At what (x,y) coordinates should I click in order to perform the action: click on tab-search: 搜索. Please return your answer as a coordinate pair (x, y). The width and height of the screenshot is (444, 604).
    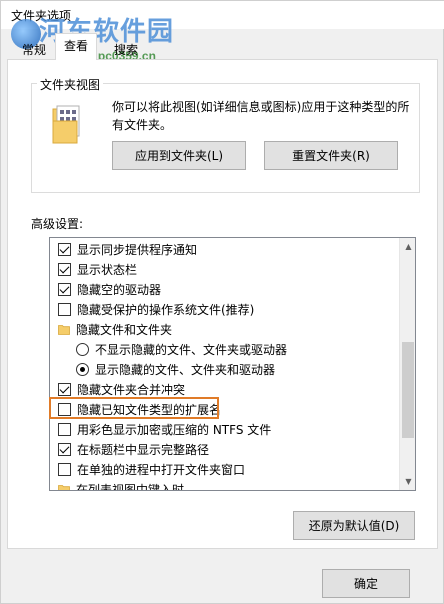
    Looking at the image, I should click on (126, 48).